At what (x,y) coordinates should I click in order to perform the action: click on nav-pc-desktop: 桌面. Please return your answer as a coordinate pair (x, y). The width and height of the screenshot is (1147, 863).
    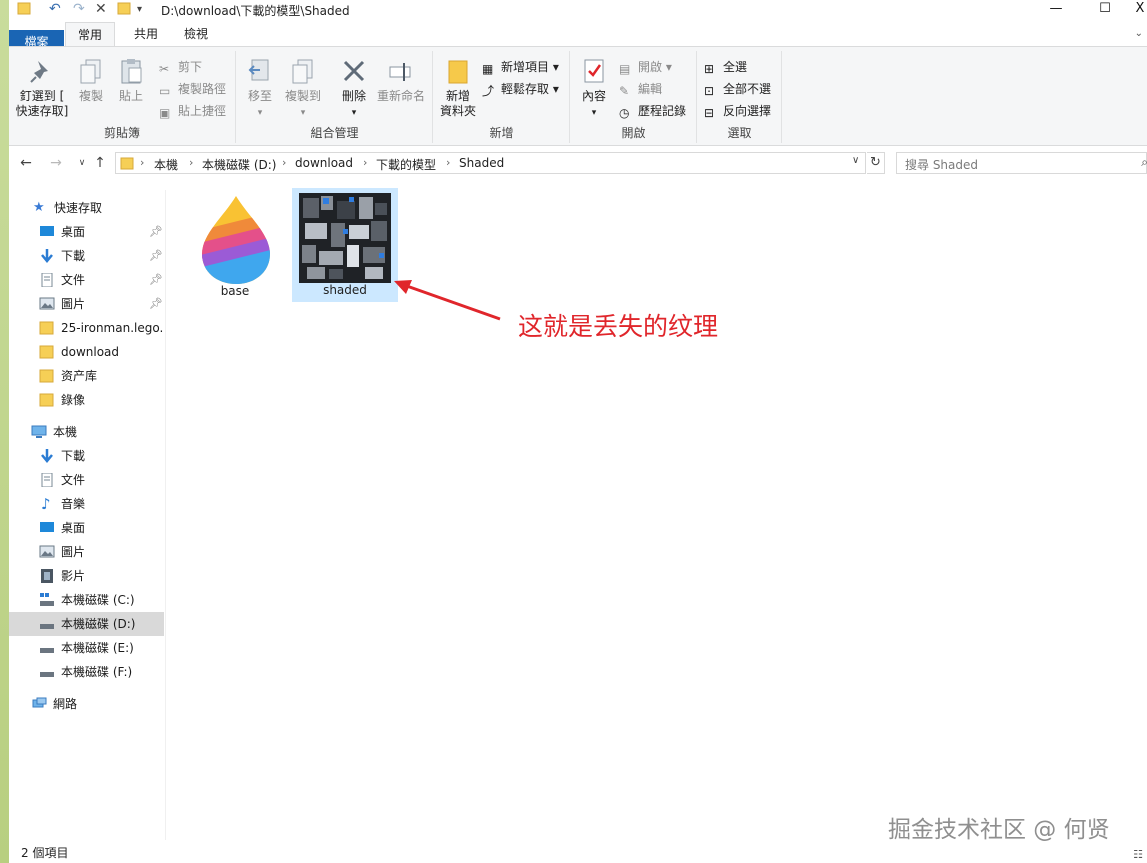
    Looking at the image, I should click on (86, 528).